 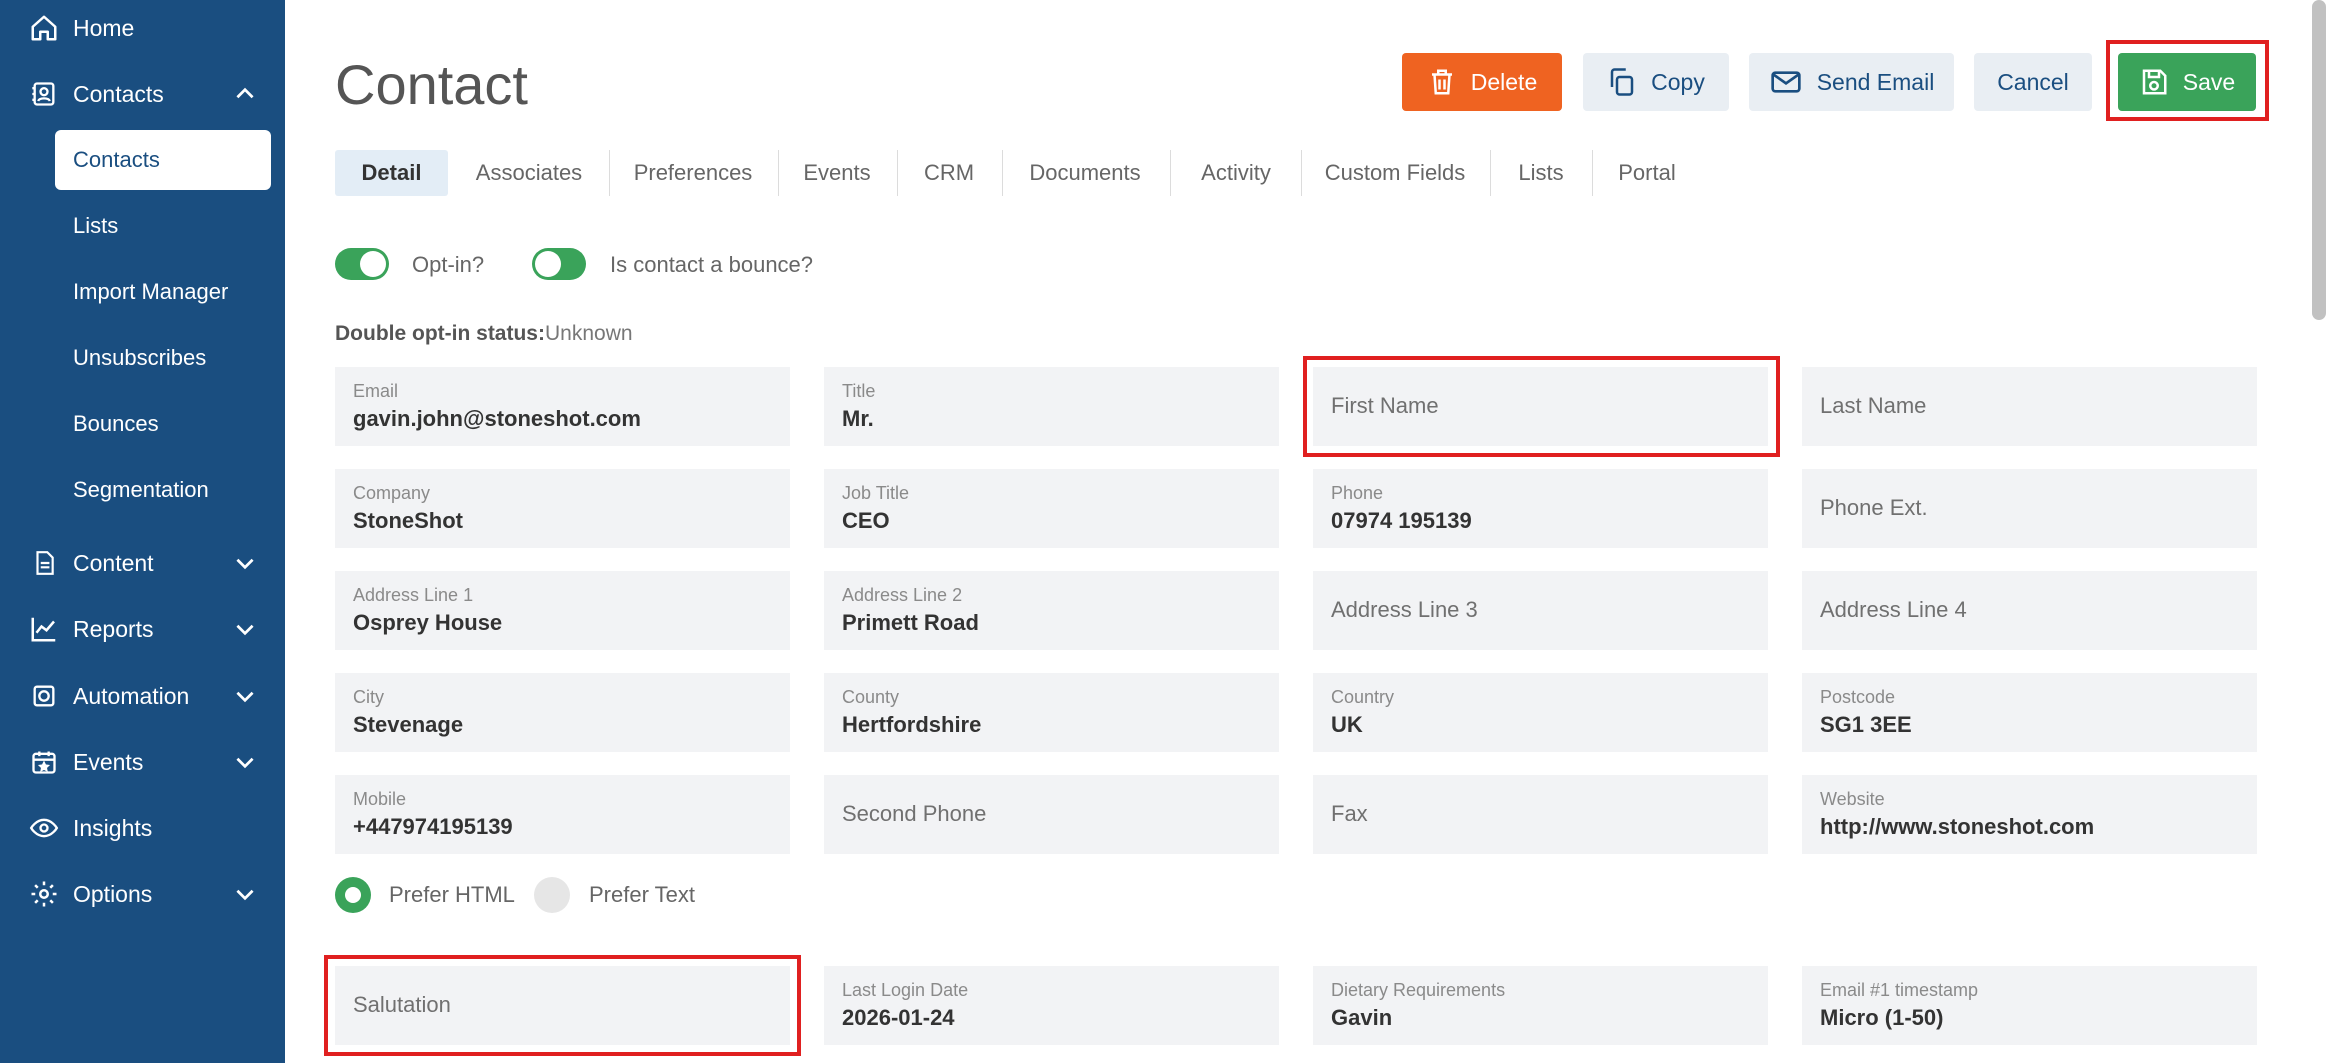 What do you see at coordinates (113, 562) in the screenshot?
I see `nav-content-label: Content` at bounding box center [113, 562].